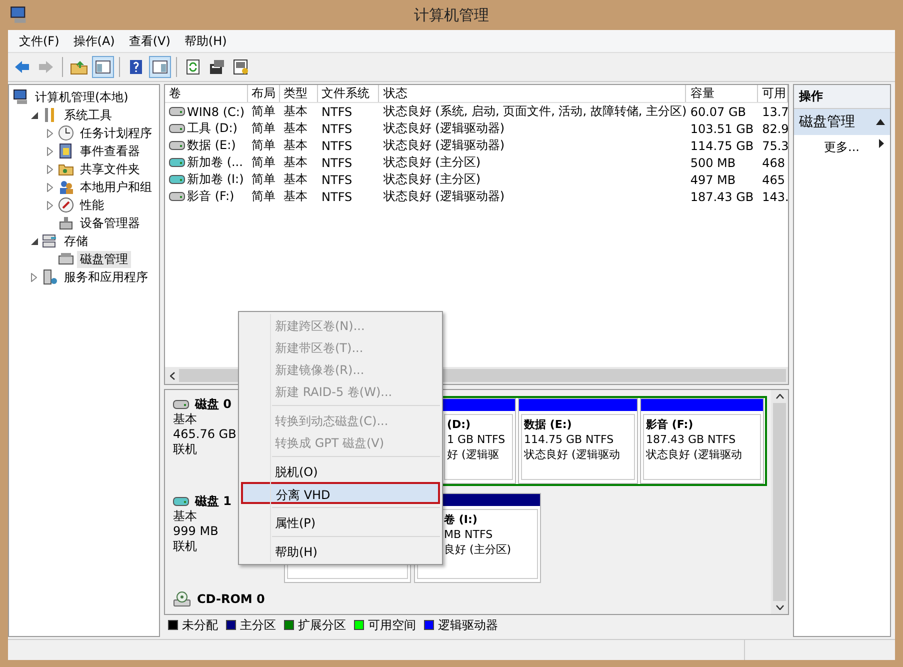 Image resolution: width=903 pixels, height=667 pixels. I want to click on partition-name: (D:), so click(459, 424).